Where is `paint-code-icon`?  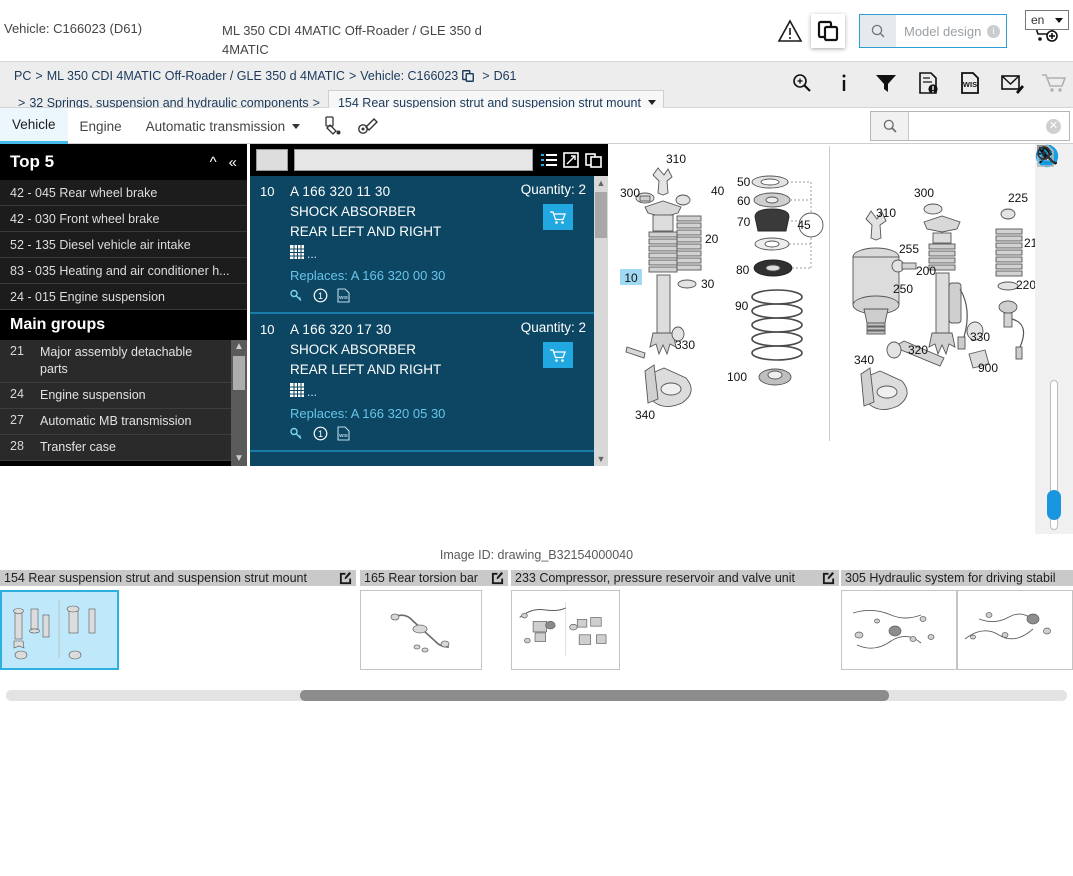 paint-code-icon is located at coordinates (332, 126).